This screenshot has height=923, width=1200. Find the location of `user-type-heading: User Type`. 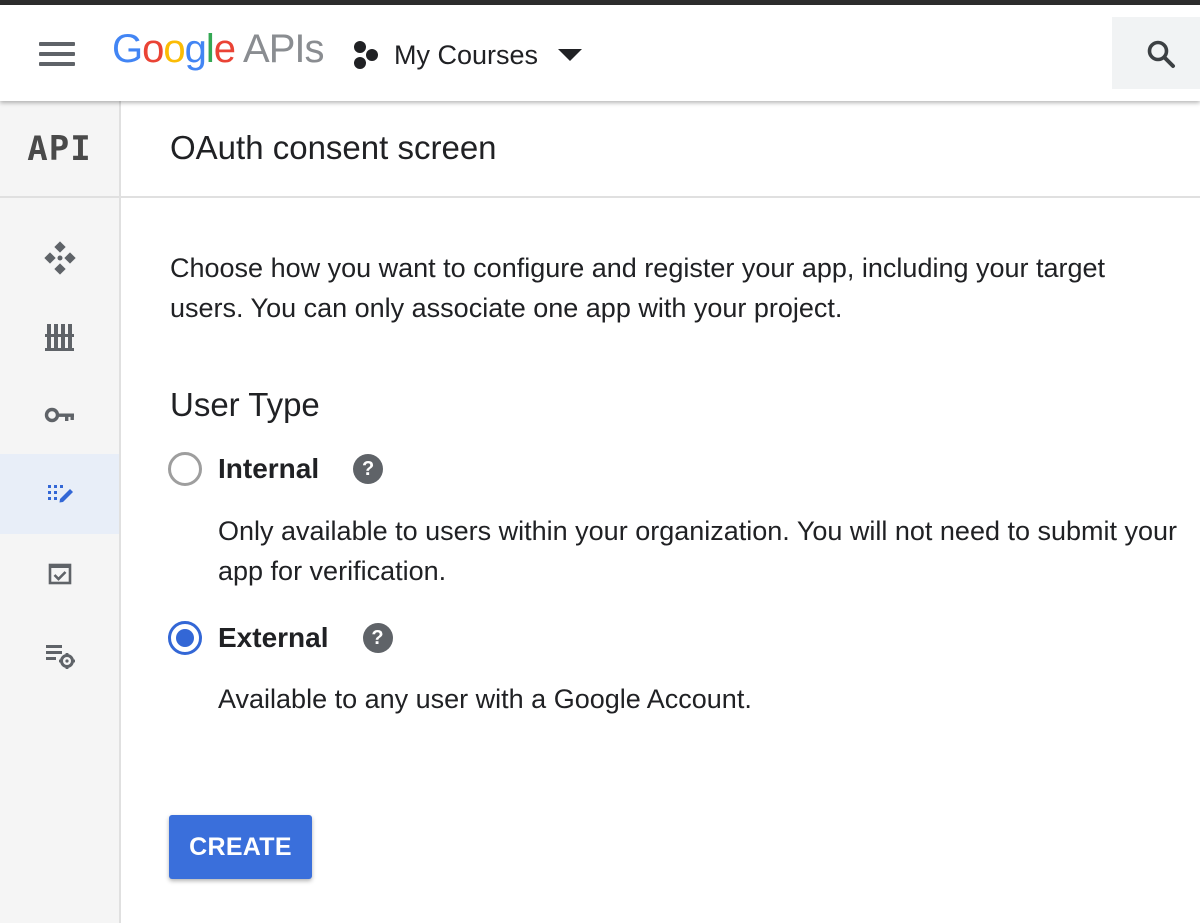

user-type-heading: User Type is located at coordinates (245, 404).